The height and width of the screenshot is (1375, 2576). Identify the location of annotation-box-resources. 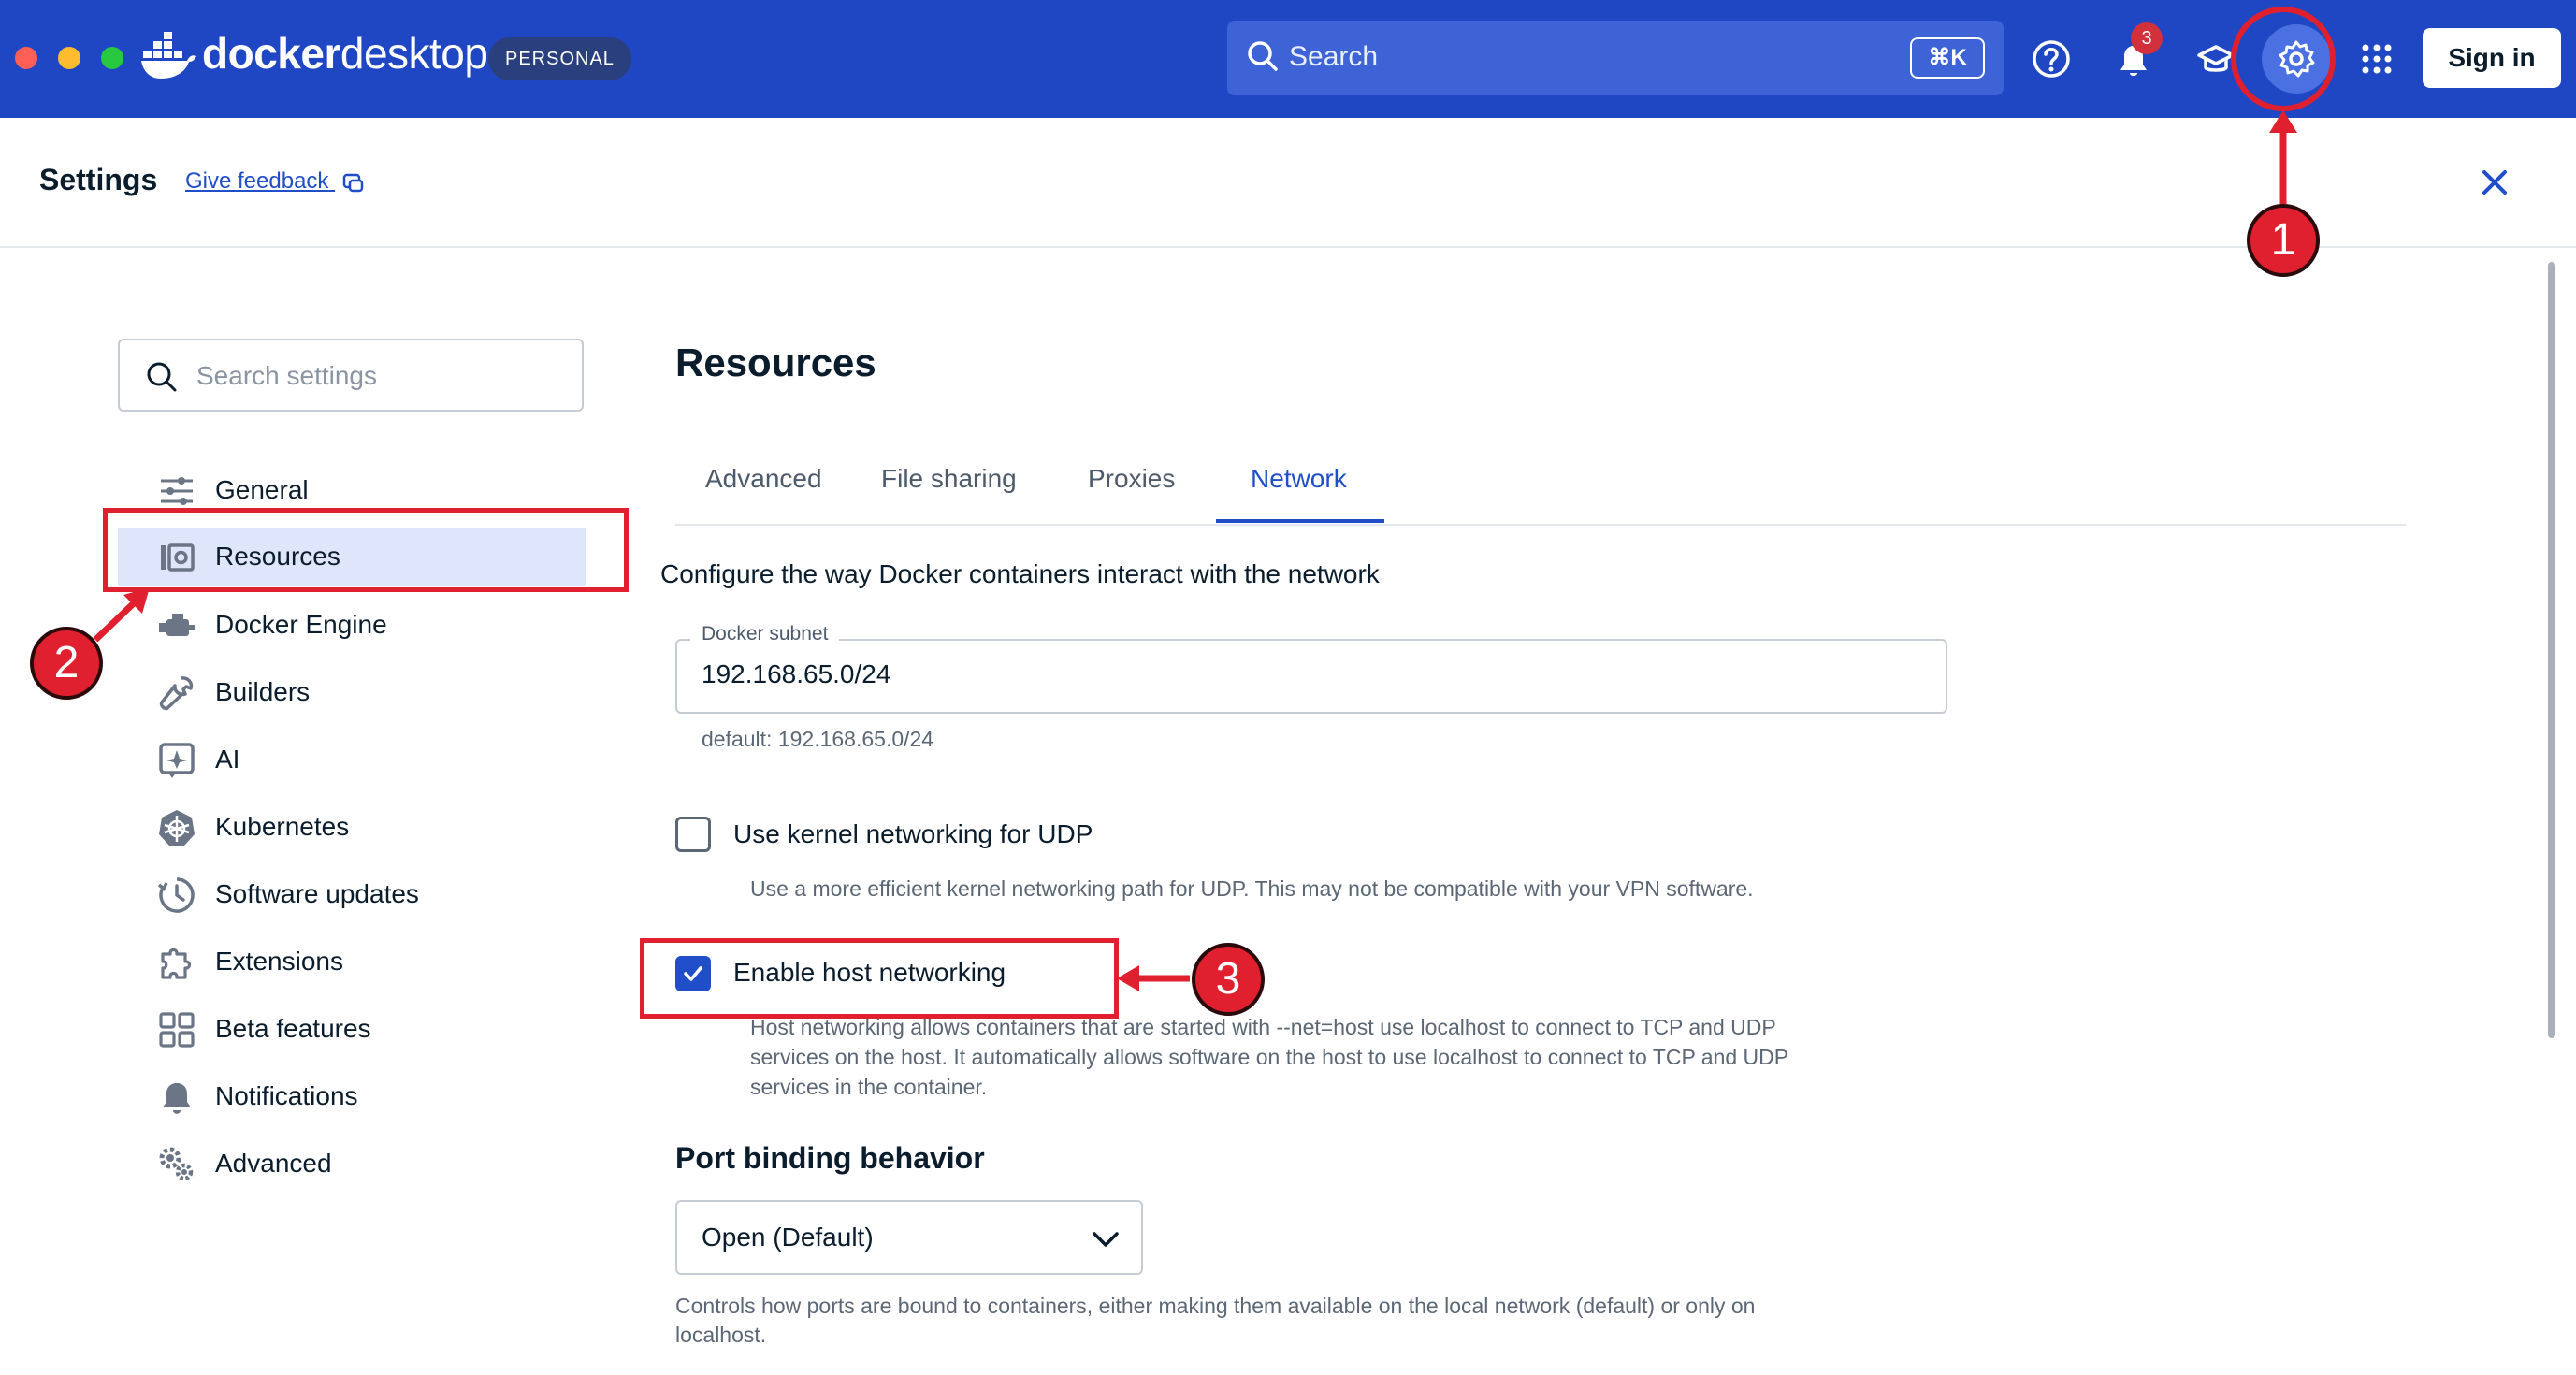
(366, 550).